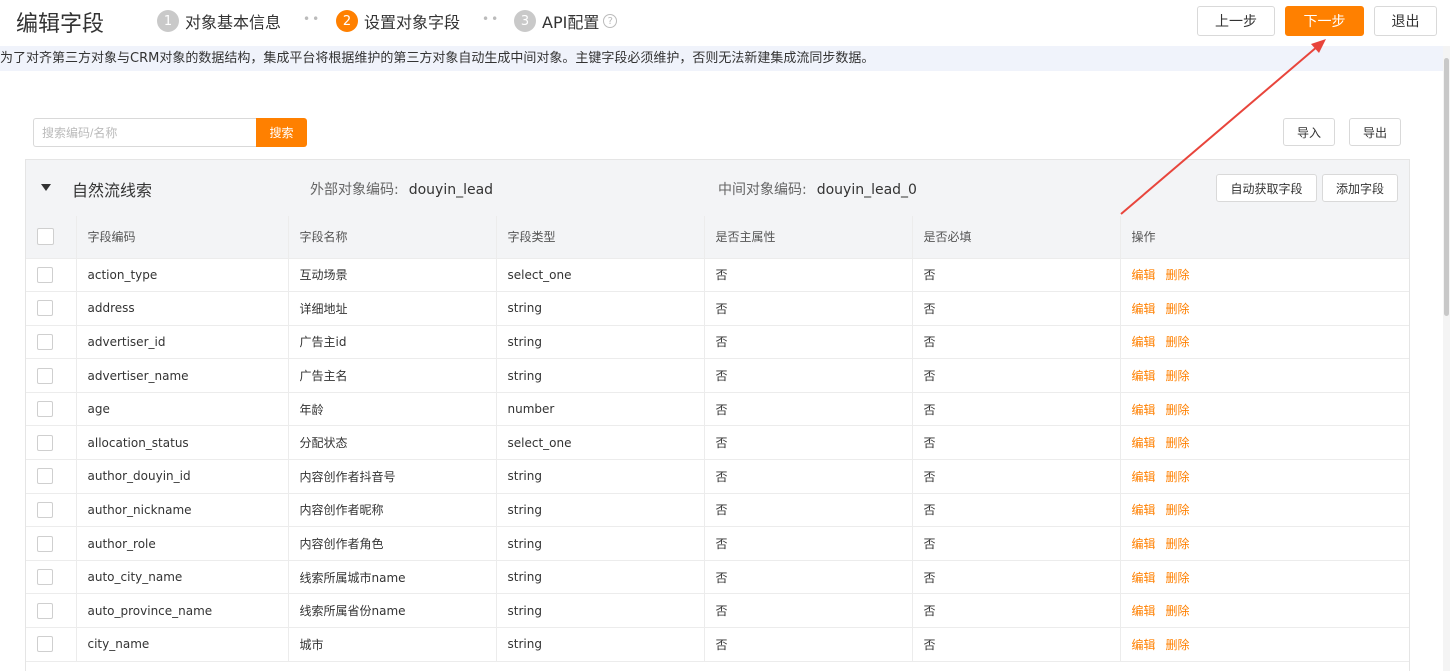  Describe the element at coordinates (281, 132) in the screenshot. I see `search-button: 搜索` at that location.